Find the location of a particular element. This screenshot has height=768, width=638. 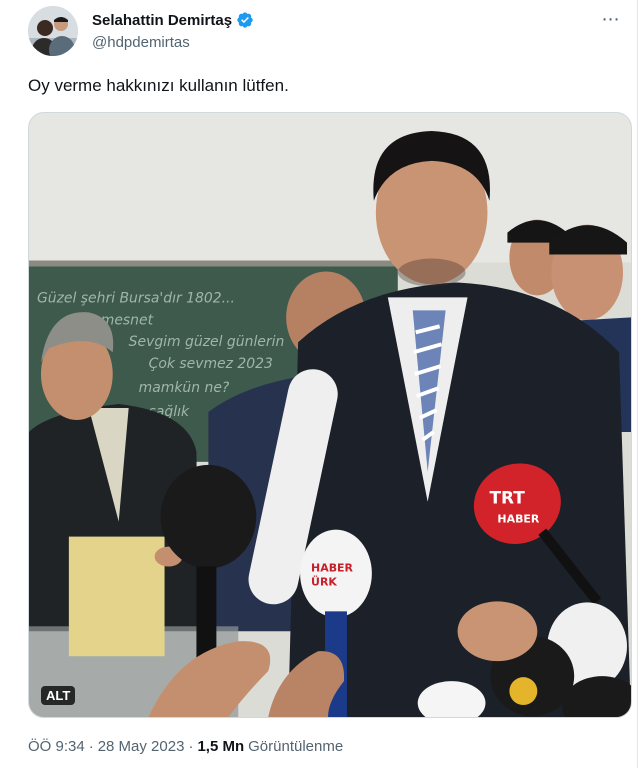

trt-logo-1: TRT is located at coordinates (507, 498).